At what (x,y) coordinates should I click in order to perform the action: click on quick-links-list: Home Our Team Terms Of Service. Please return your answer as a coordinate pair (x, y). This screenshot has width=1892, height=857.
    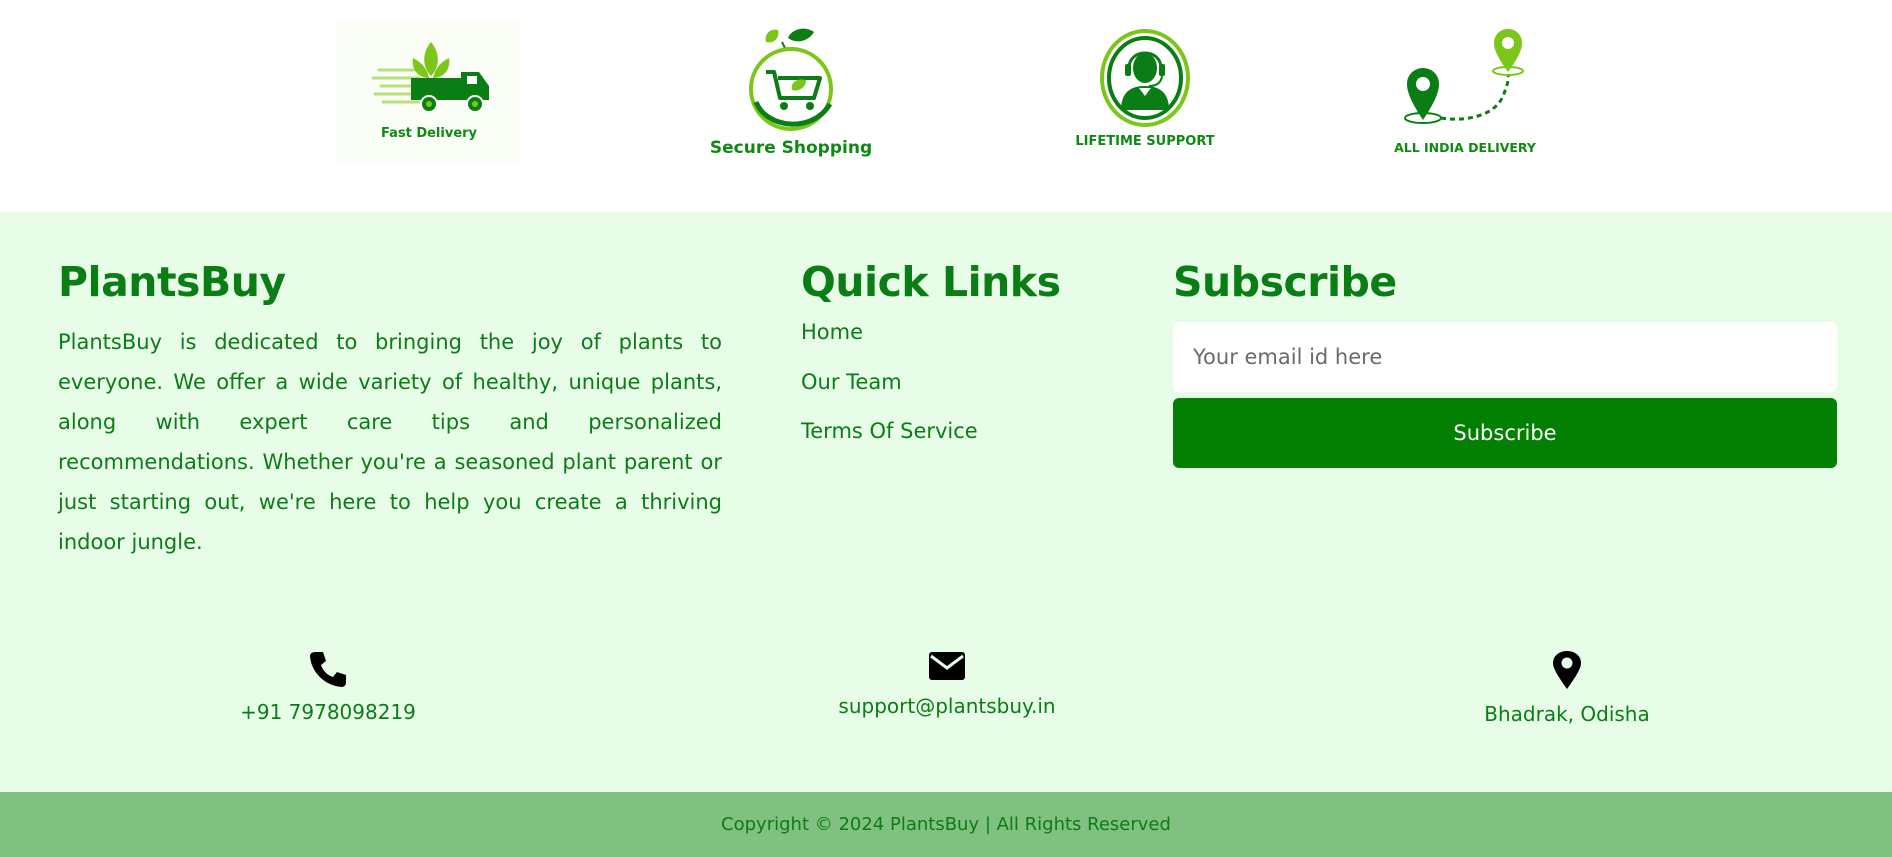
    Looking at the image, I should click on (889, 394).